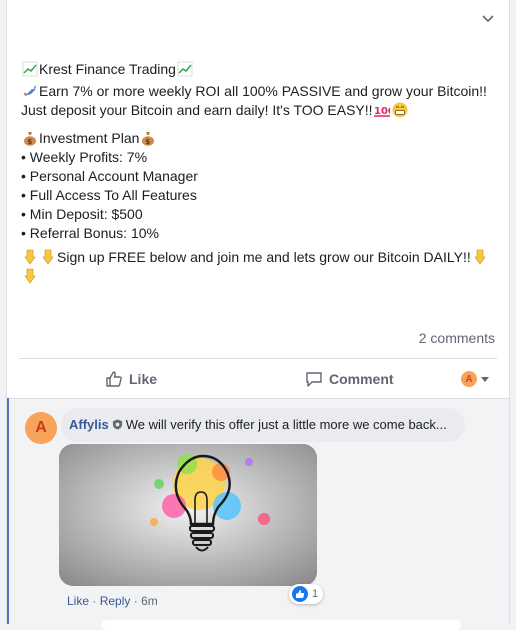 Image resolution: width=516 pixels, height=630 pixels. Describe the element at coordinates (281, 625) in the screenshot. I see `reply-input` at that location.